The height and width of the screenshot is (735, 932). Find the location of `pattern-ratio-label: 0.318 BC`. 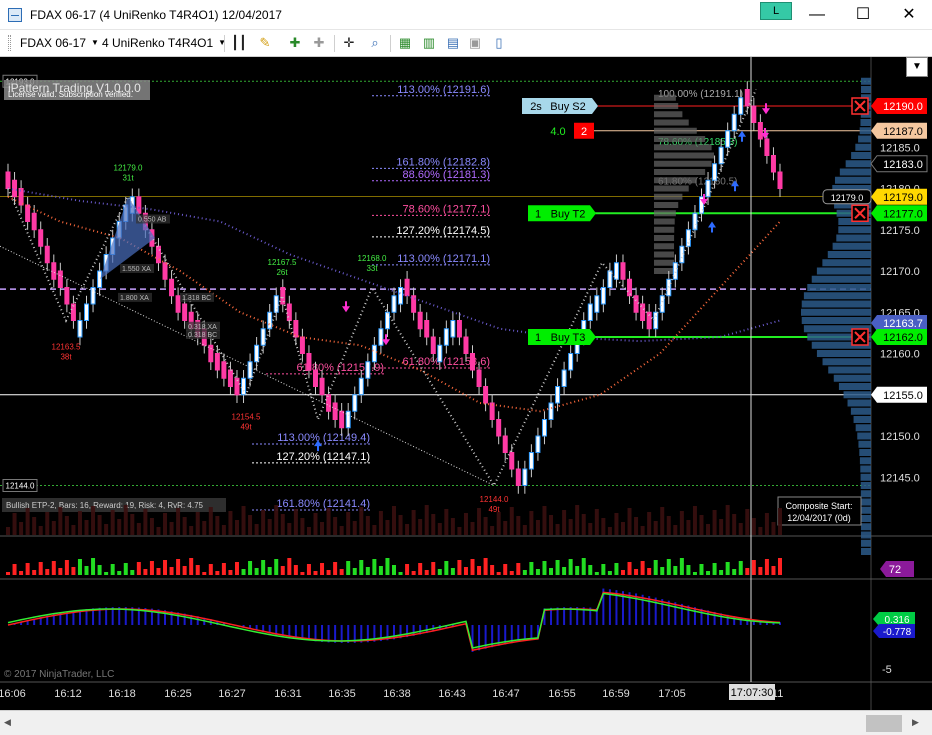

pattern-ratio-label: 0.318 BC is located at coordinates (202, 335).